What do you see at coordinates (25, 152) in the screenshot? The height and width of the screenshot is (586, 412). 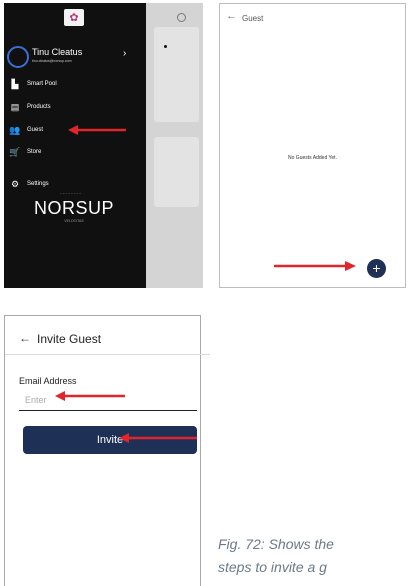 I see `sidebar-item-store: 🛒 Store` at bounding box center [25, 152].